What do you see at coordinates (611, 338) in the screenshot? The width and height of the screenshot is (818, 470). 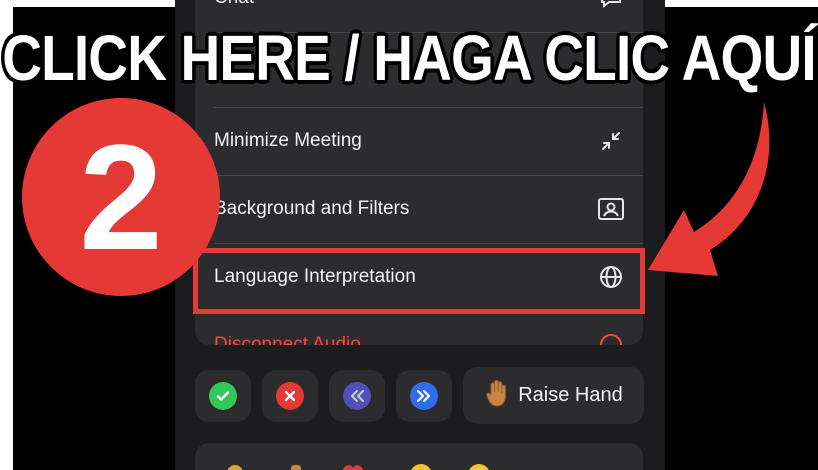 I see `disconnect-audio-icon` at bounding box center [611, 338].